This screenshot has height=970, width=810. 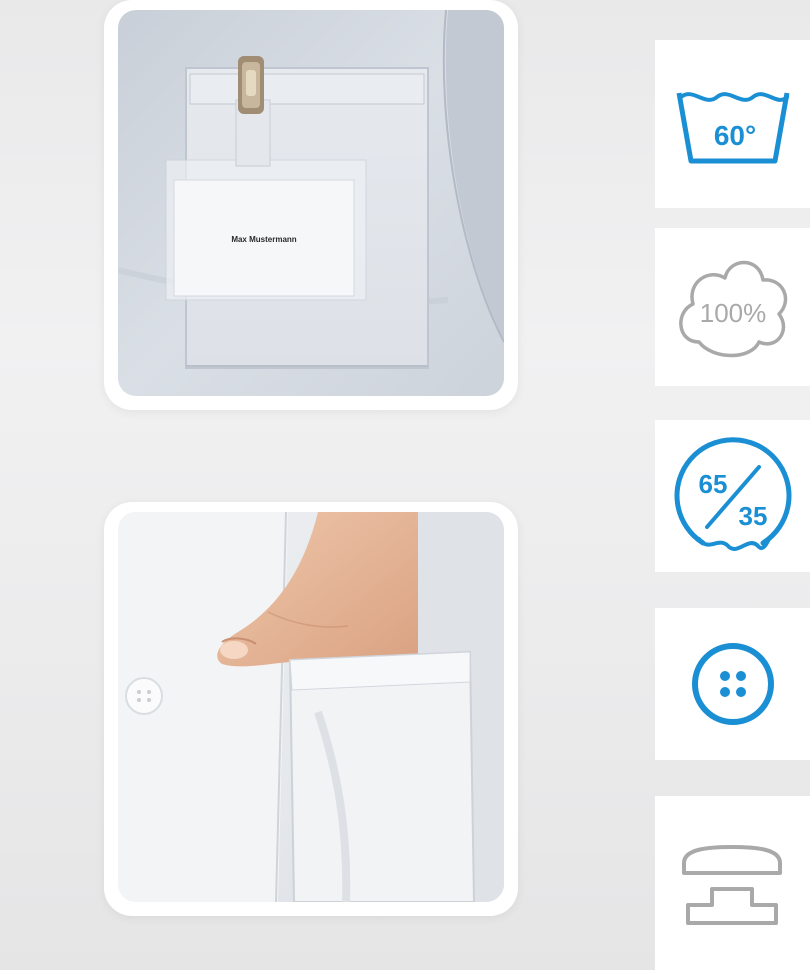 I want to click on wash-60-icon: 60°, so click(x=732, y=128).